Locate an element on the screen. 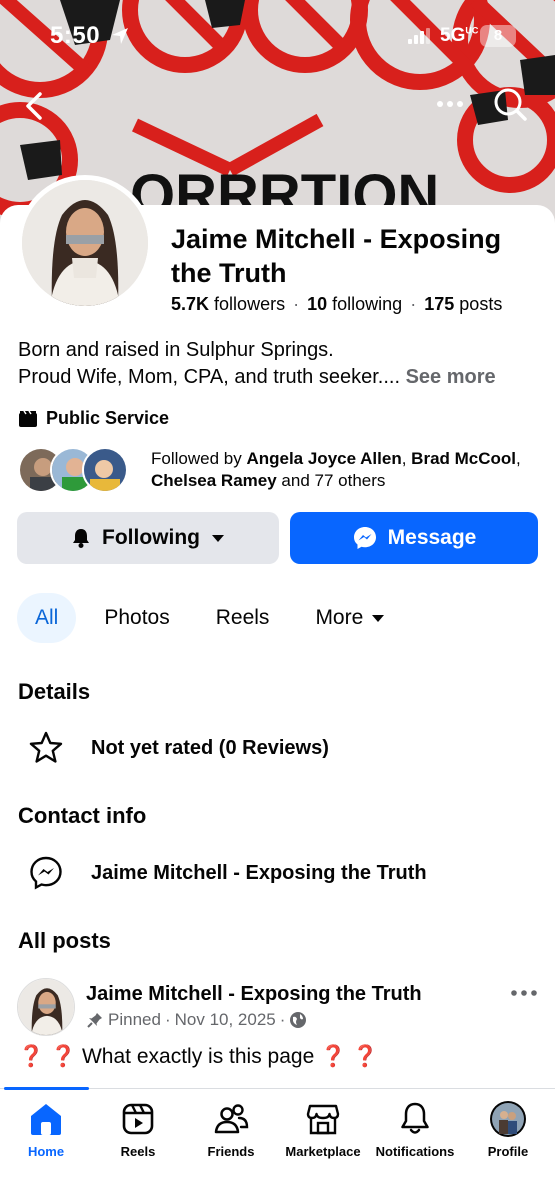 This screenshot has width=555, height=1200. friends-icon is located at coordinates (231, 1119).